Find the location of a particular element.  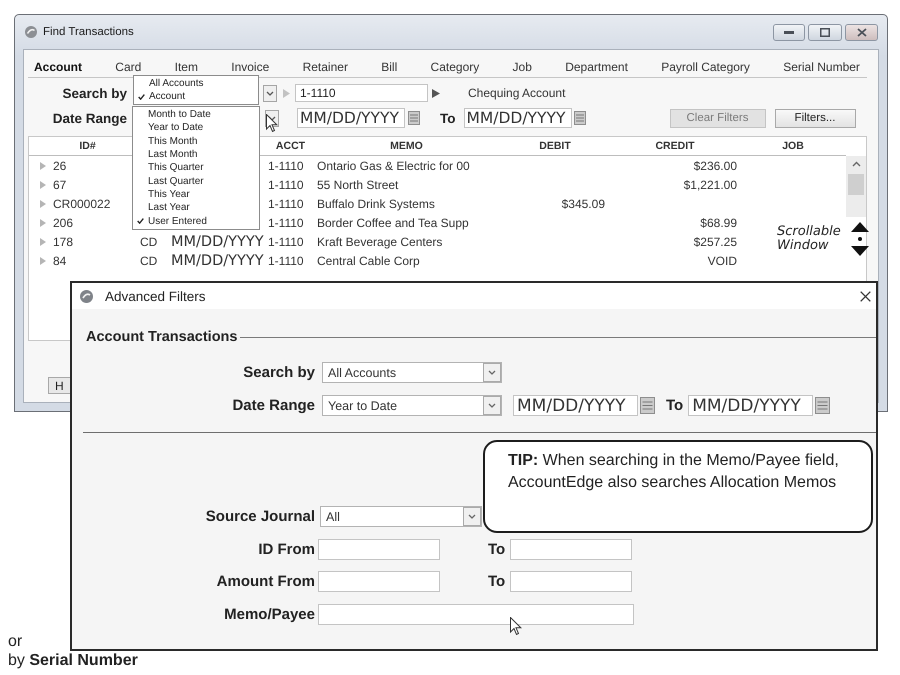

tab: Serial Number is located at coordinates (821, 67).